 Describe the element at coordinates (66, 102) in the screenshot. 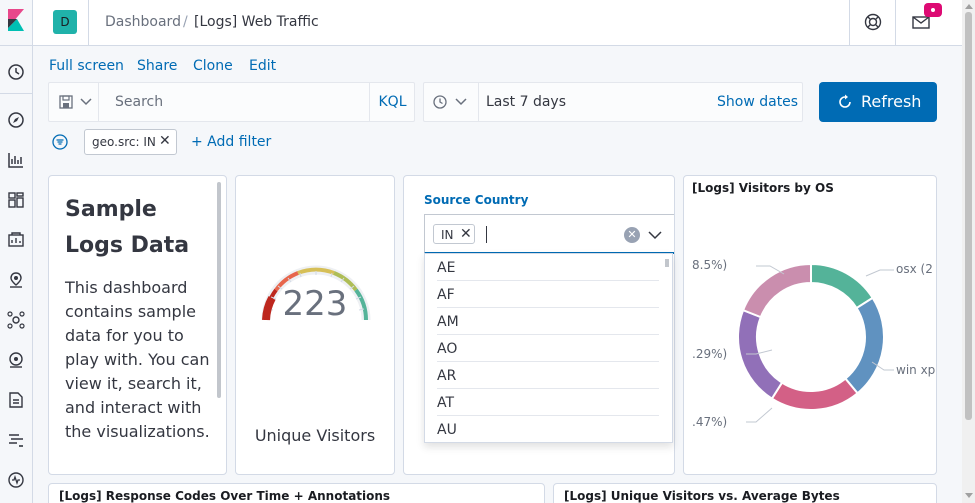

I see `save-icon` at that location.